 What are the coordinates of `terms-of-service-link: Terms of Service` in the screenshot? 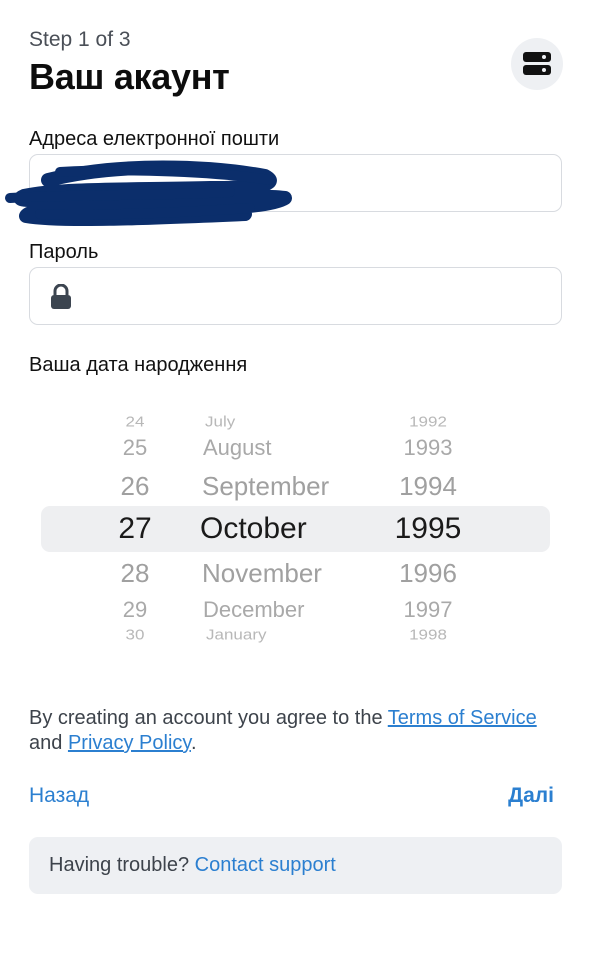 It's located at (462, 718).